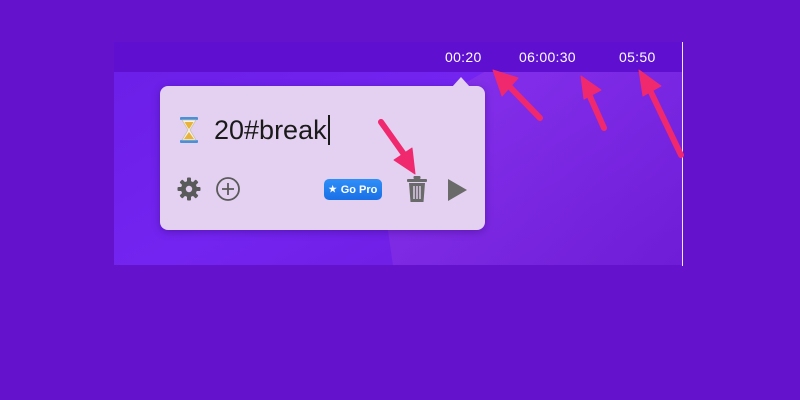 The height and width of the screenshot is (400, 800). I want to click on delete-button, so click(417, 189).